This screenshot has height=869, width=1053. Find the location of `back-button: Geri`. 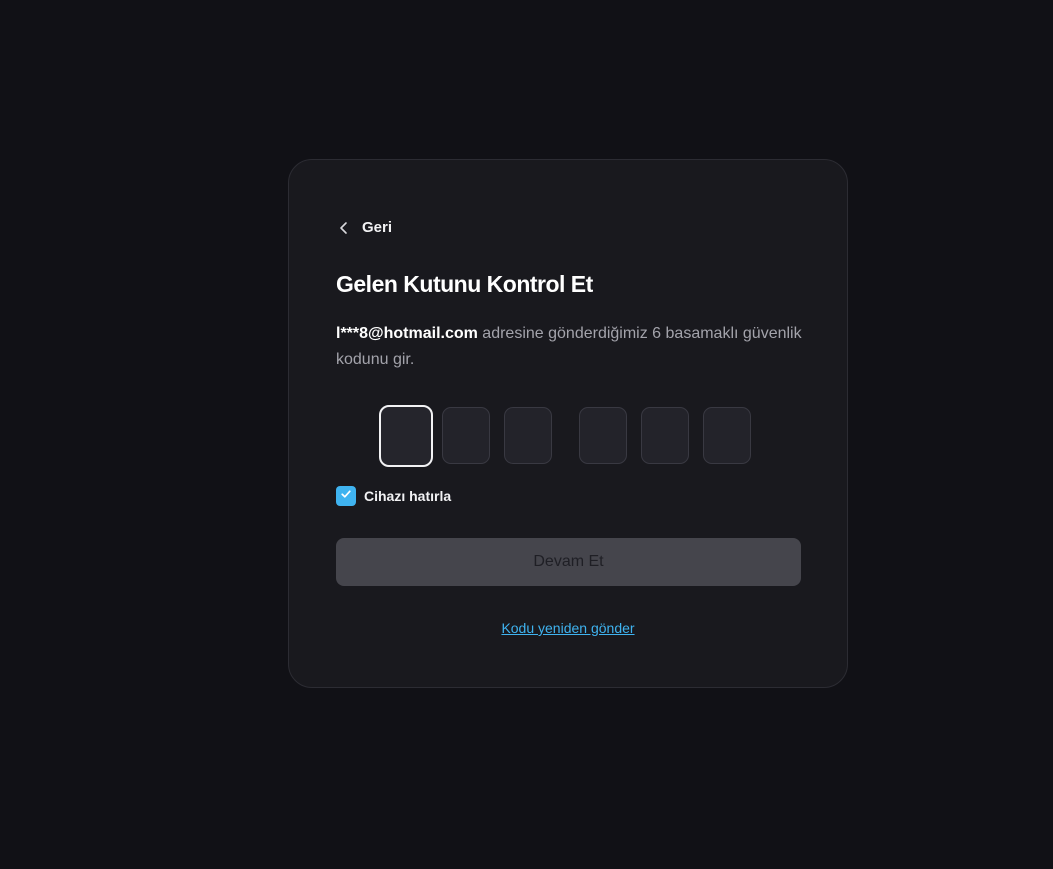

back-button: Geri is located at coordinates (364, 227).